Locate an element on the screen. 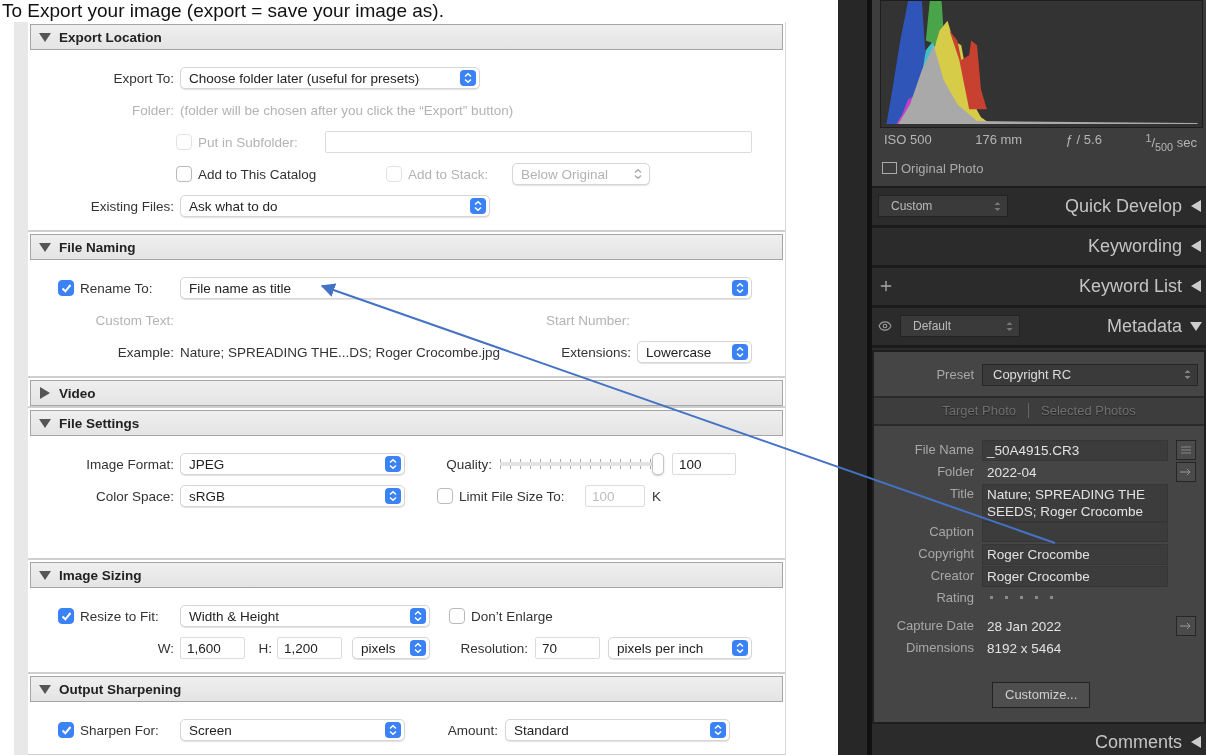 The height and width of the screenshot is (755, 1206). metadata-value: 2022-04 is located at coordinates (1012, 472).